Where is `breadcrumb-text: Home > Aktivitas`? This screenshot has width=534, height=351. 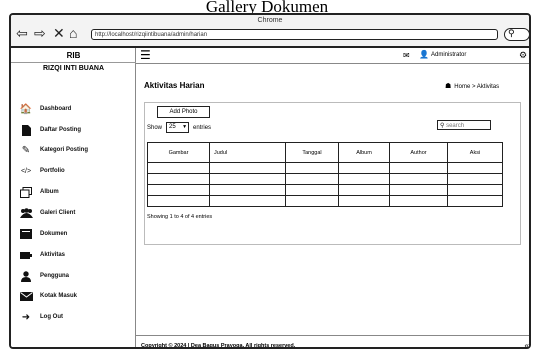 breadcrumb-text: Home > Aktivitas is located at coordinates (476, 87).